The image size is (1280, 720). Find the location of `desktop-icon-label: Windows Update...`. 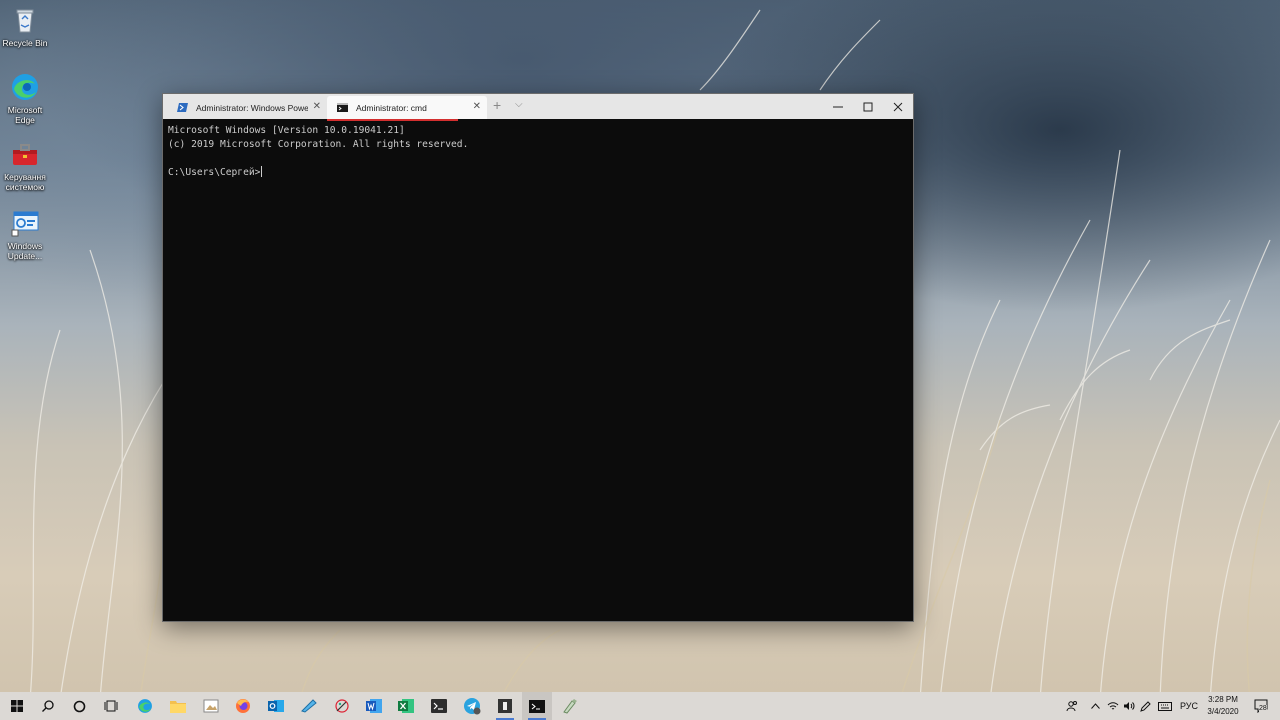

desktop-icon-label: Windows Update... is located at coordinates (25, 251).